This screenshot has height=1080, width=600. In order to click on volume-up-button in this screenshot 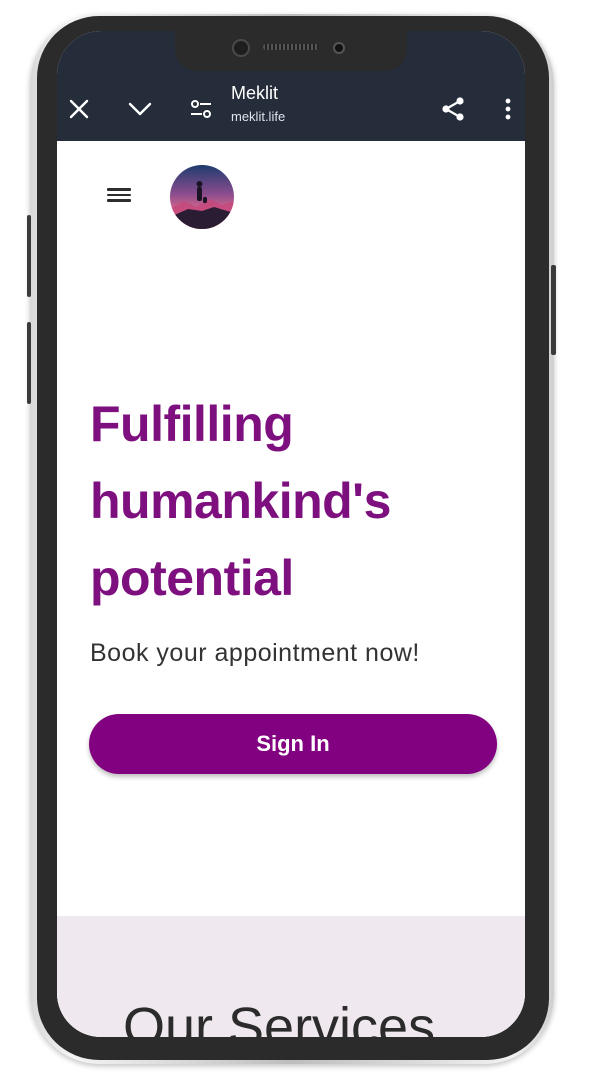, I will do `click(29, 256)`.